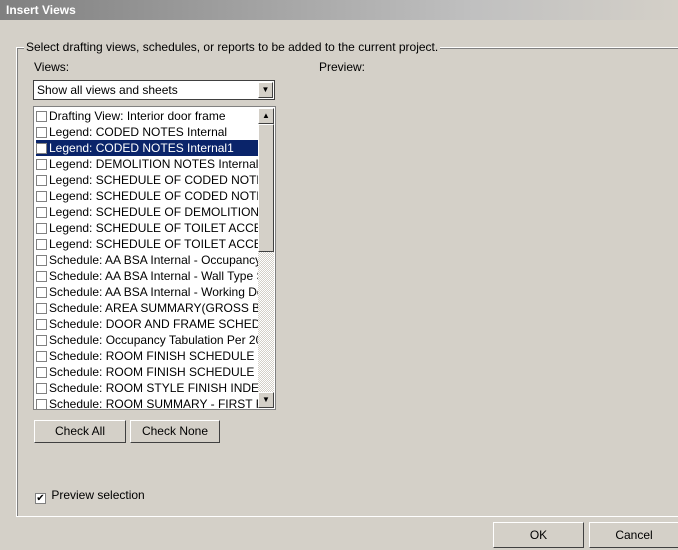  I want to click on scroll-thumb, so click(266, 188).